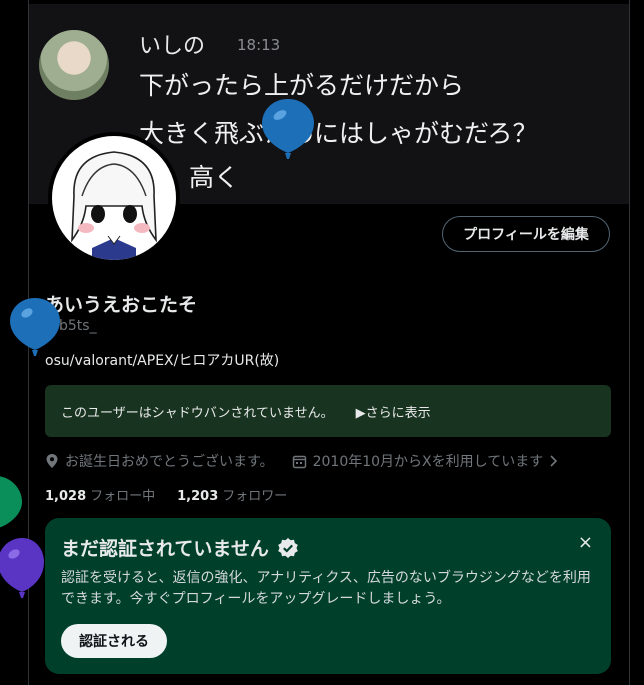 The image size is (644, 685). I want to click on followers-link: 1,203 フォロワー, so click(232, 494).